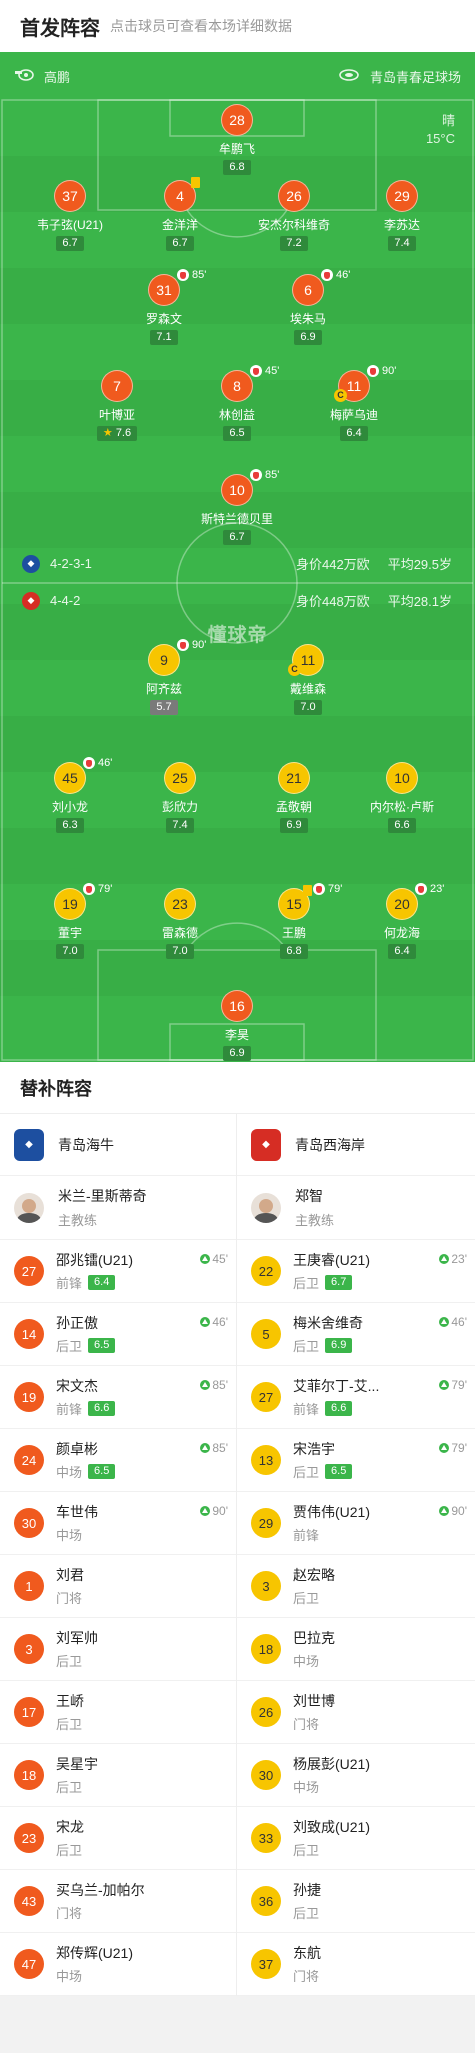  What do you see at coordinates (118, 1964) in the screenshot?
I see `sub-player-row: 47 郑传辉(U21) 中场` at bounding box center [118, 1964].